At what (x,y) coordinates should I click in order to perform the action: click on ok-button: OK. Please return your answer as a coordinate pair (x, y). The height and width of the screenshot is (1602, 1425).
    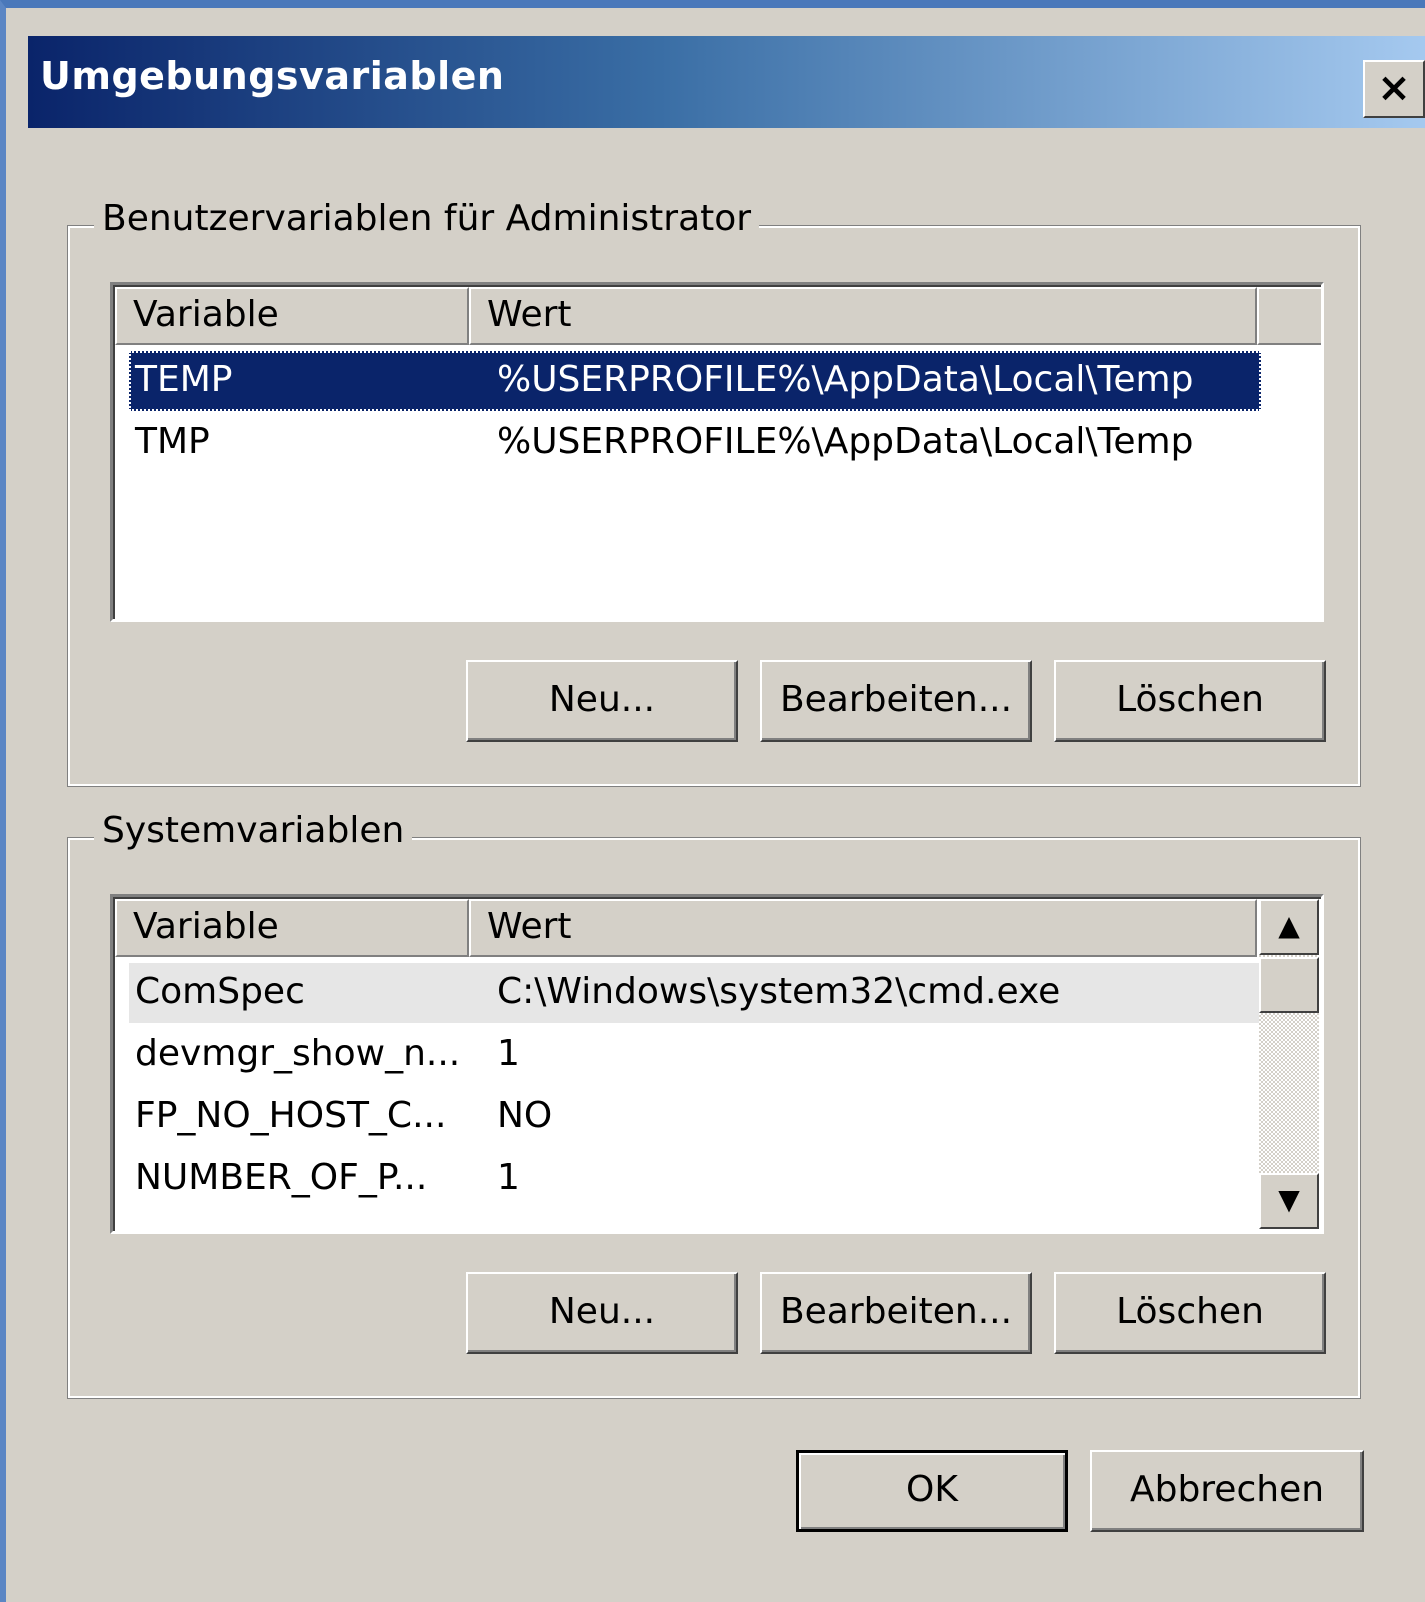
    Looking at the image, I should click on (932, 1491).